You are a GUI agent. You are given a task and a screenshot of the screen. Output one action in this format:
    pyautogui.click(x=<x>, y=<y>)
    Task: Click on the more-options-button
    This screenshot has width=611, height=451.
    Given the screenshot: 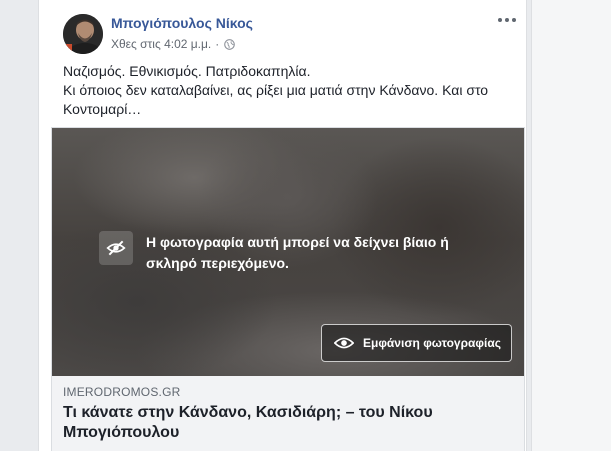 What is the action you would take?
    pyautogui.click(x=507, y=20)
    